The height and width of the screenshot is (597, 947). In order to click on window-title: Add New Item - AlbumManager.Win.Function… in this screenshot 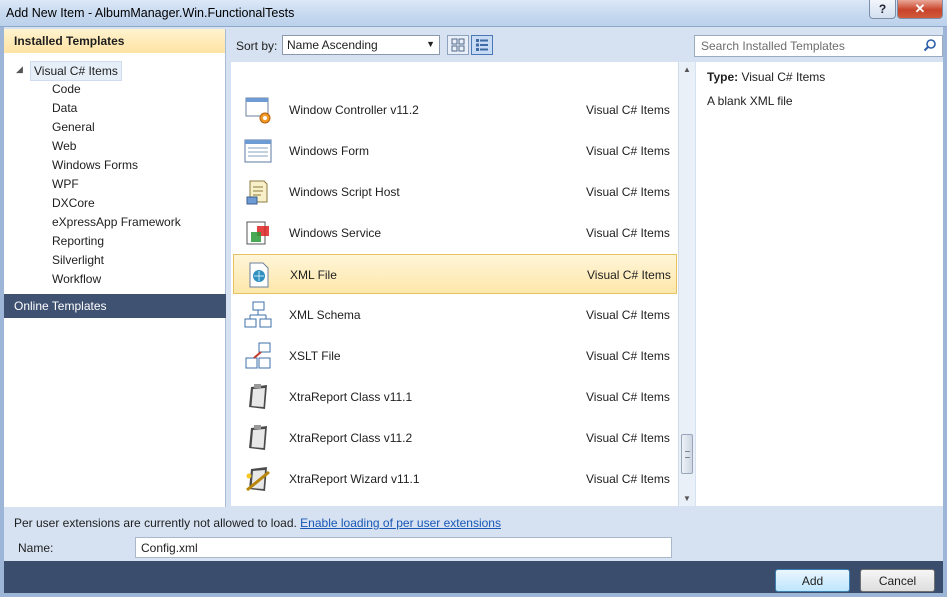, I will do `click(150, 13)`.